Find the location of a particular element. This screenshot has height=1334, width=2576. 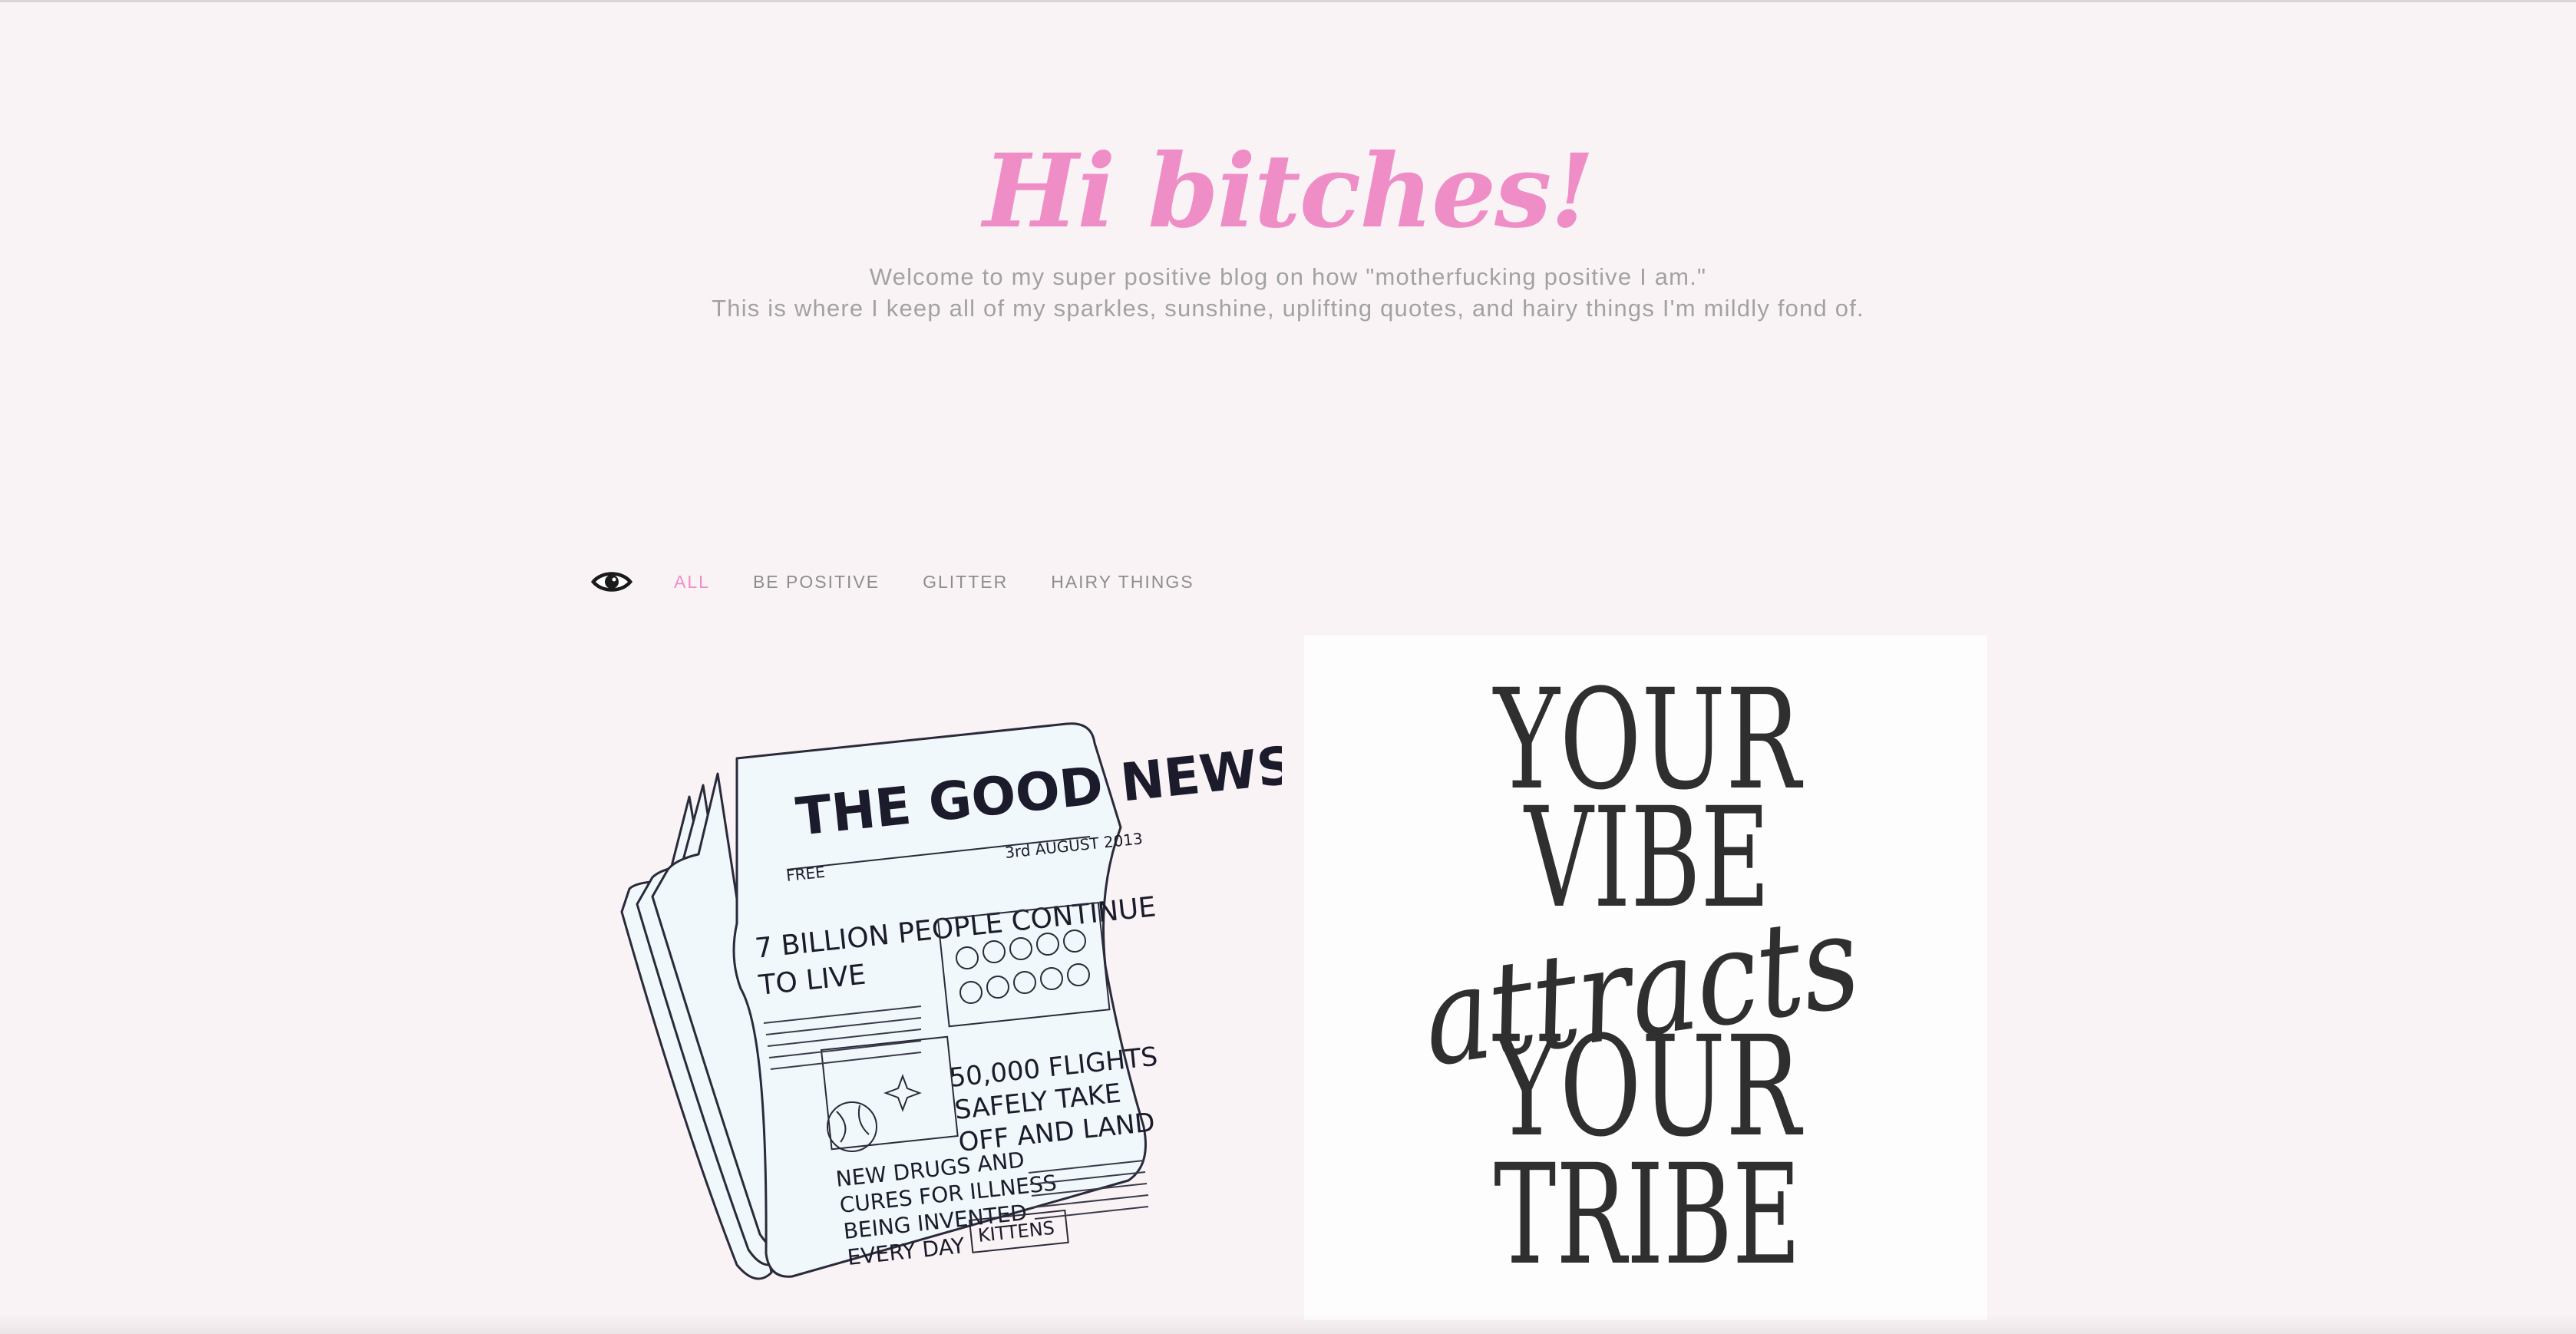

bottom-shadow is located at coordinates (1288, 1324).